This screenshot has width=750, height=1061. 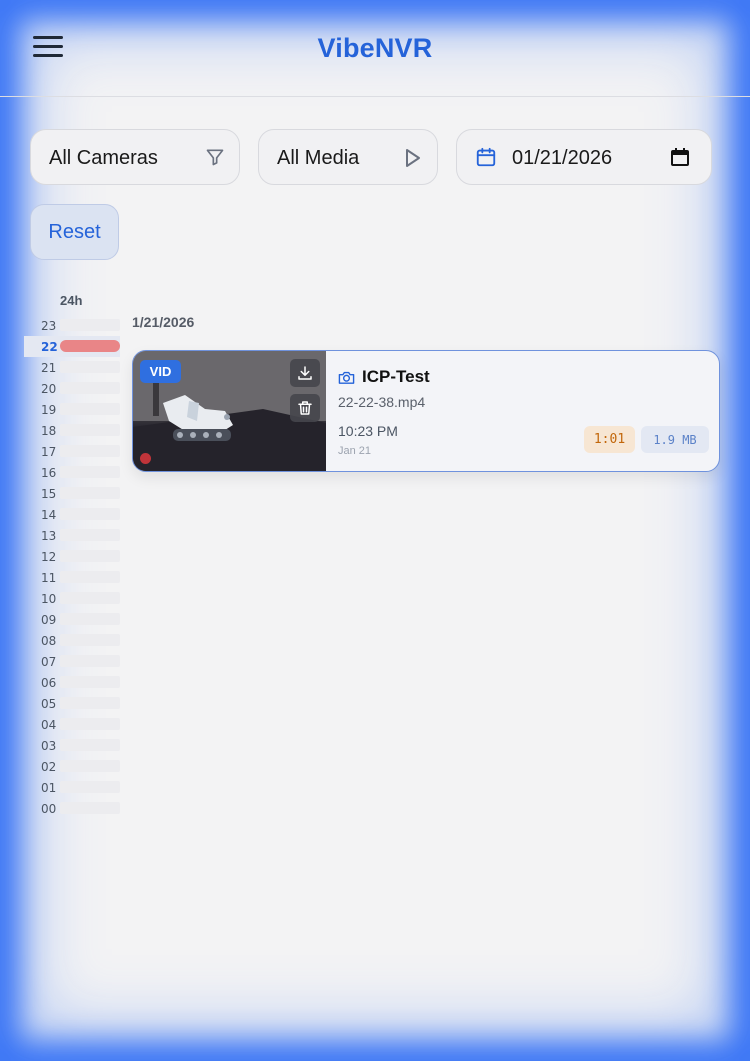 I want to click on hour-label: 15, so click(x=49, y=494).